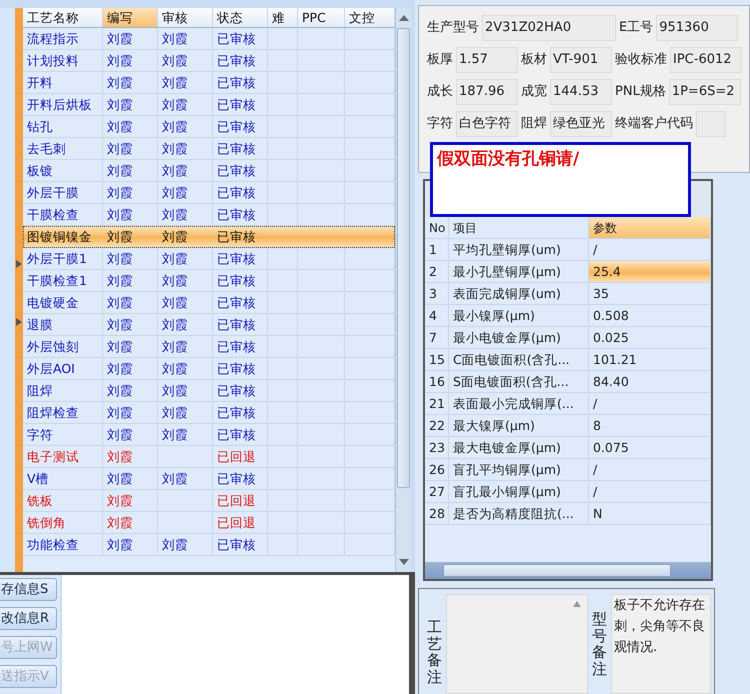  Describe the element at coordinates (63, 456) in the screenshot. I see `table-cell: 电子测试` at that location.